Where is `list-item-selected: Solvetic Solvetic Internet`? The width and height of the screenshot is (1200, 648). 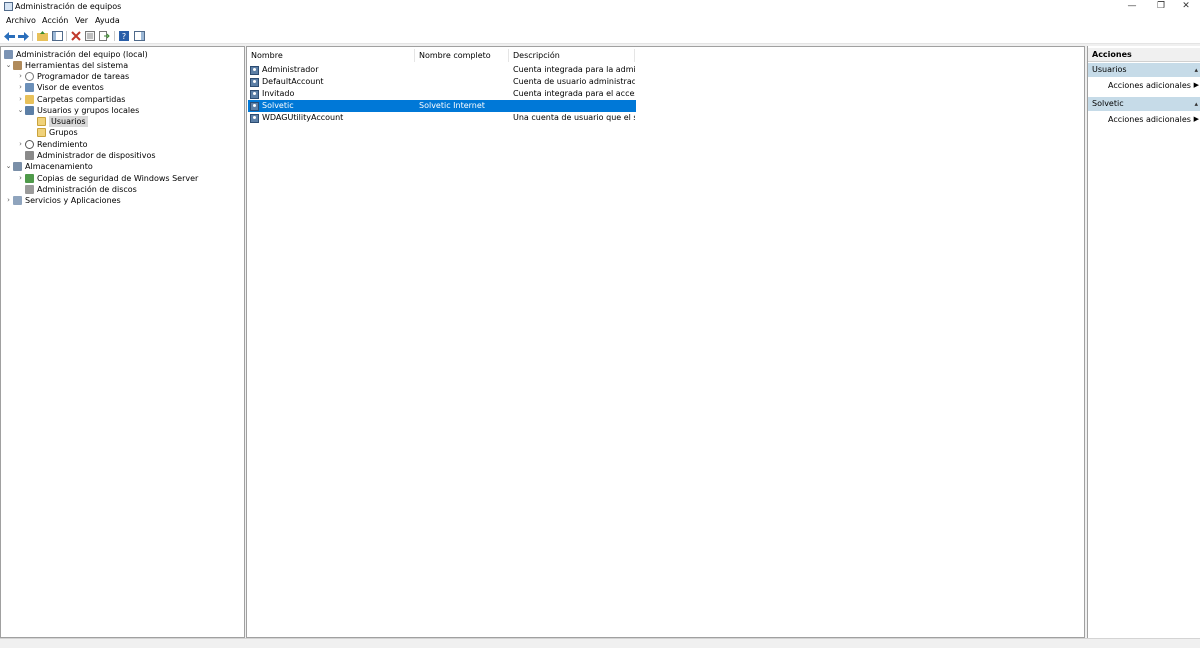
list-item-selected: Solvetic Solvetic Internet is located at coordinates (442, 106).